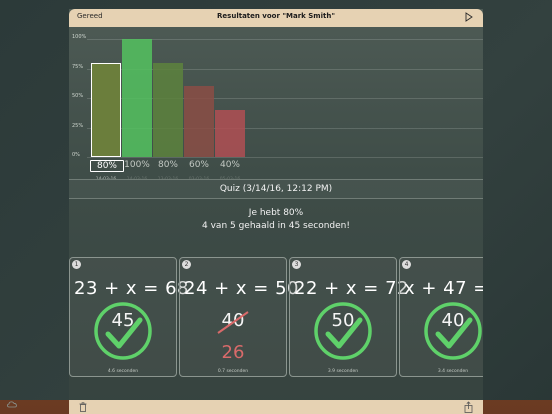  Describe the element at coordinates (276, 226) in the screenshot. I see `score-summary: 4 van 5 gehaald in 45 seconden!` at that location.